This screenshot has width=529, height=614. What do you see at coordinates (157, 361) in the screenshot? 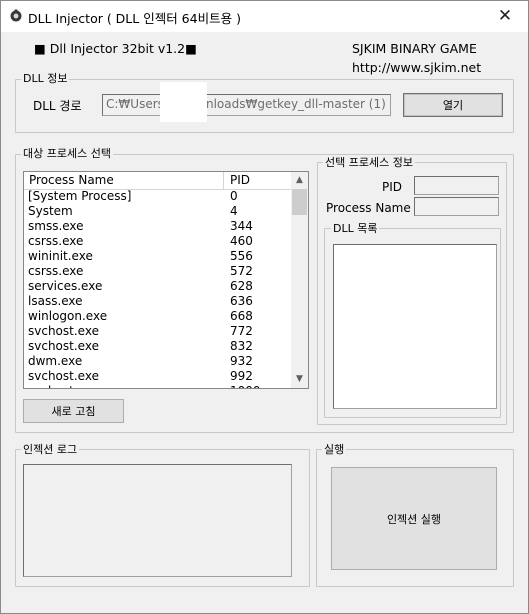
I see `table-row: dwm.exe 932` at bounding box center [157, 361].